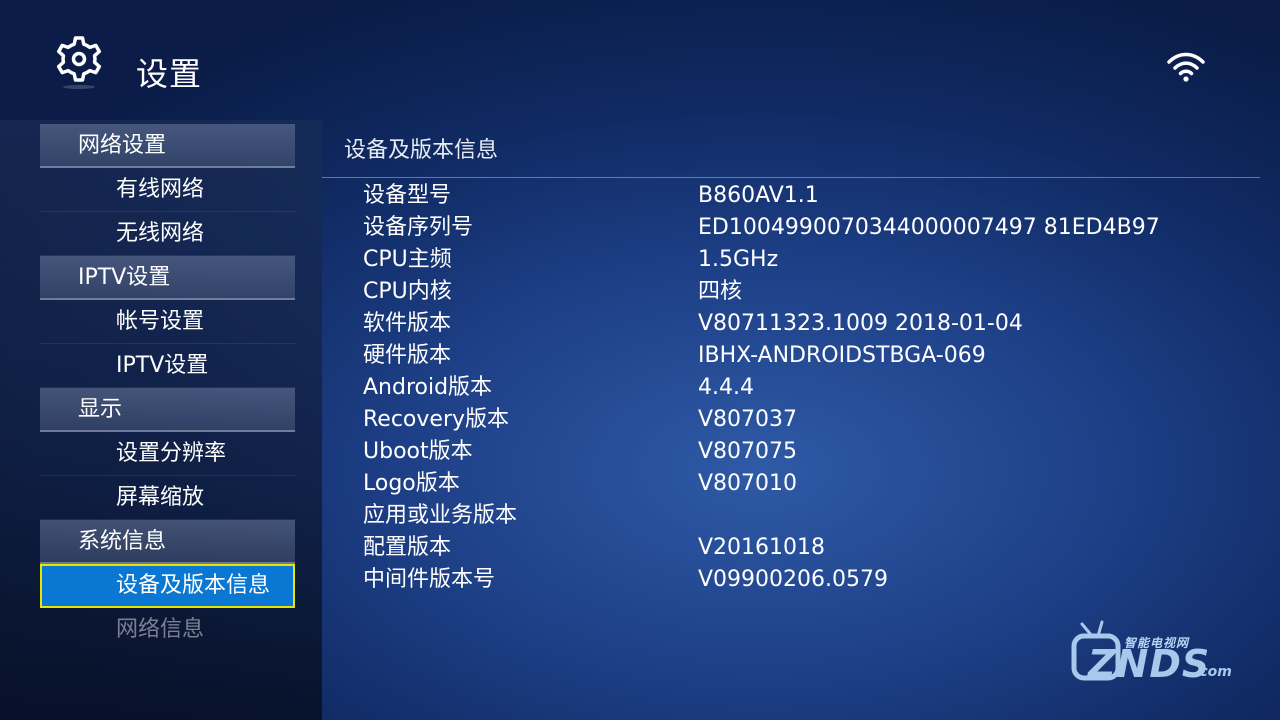  I want to click on info-value: V807075, so click(748, 451).